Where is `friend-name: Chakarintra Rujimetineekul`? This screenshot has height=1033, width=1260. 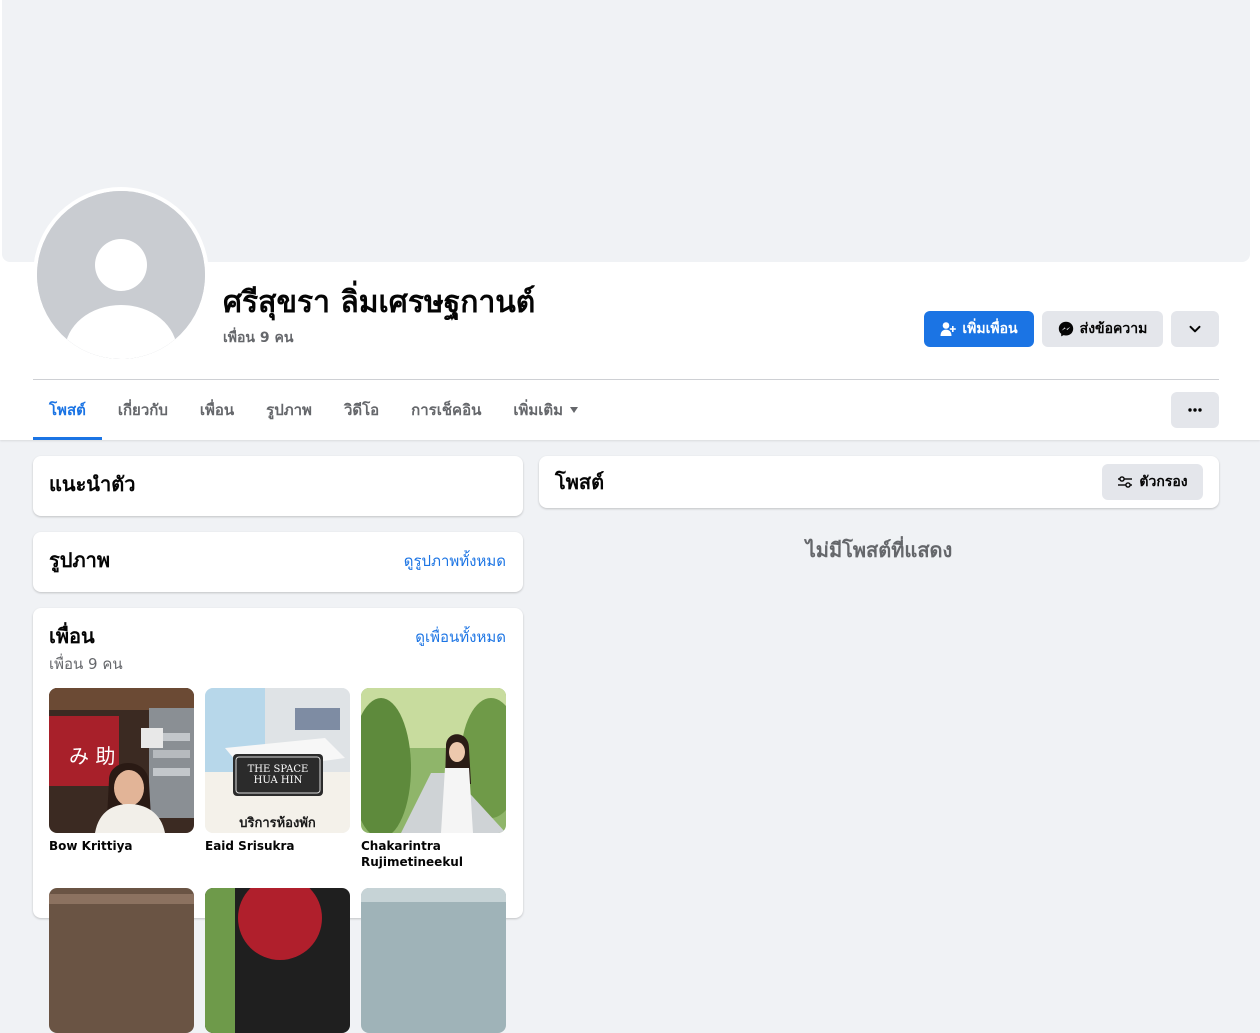
friend-name: Chakarintra Rujimetineekul is located at coordinates (433, 854).